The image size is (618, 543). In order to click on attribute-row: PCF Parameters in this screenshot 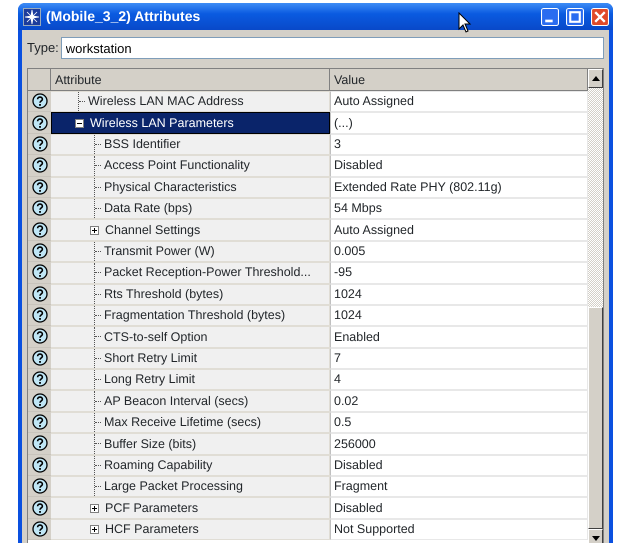, I will do `click(190, 508)`.